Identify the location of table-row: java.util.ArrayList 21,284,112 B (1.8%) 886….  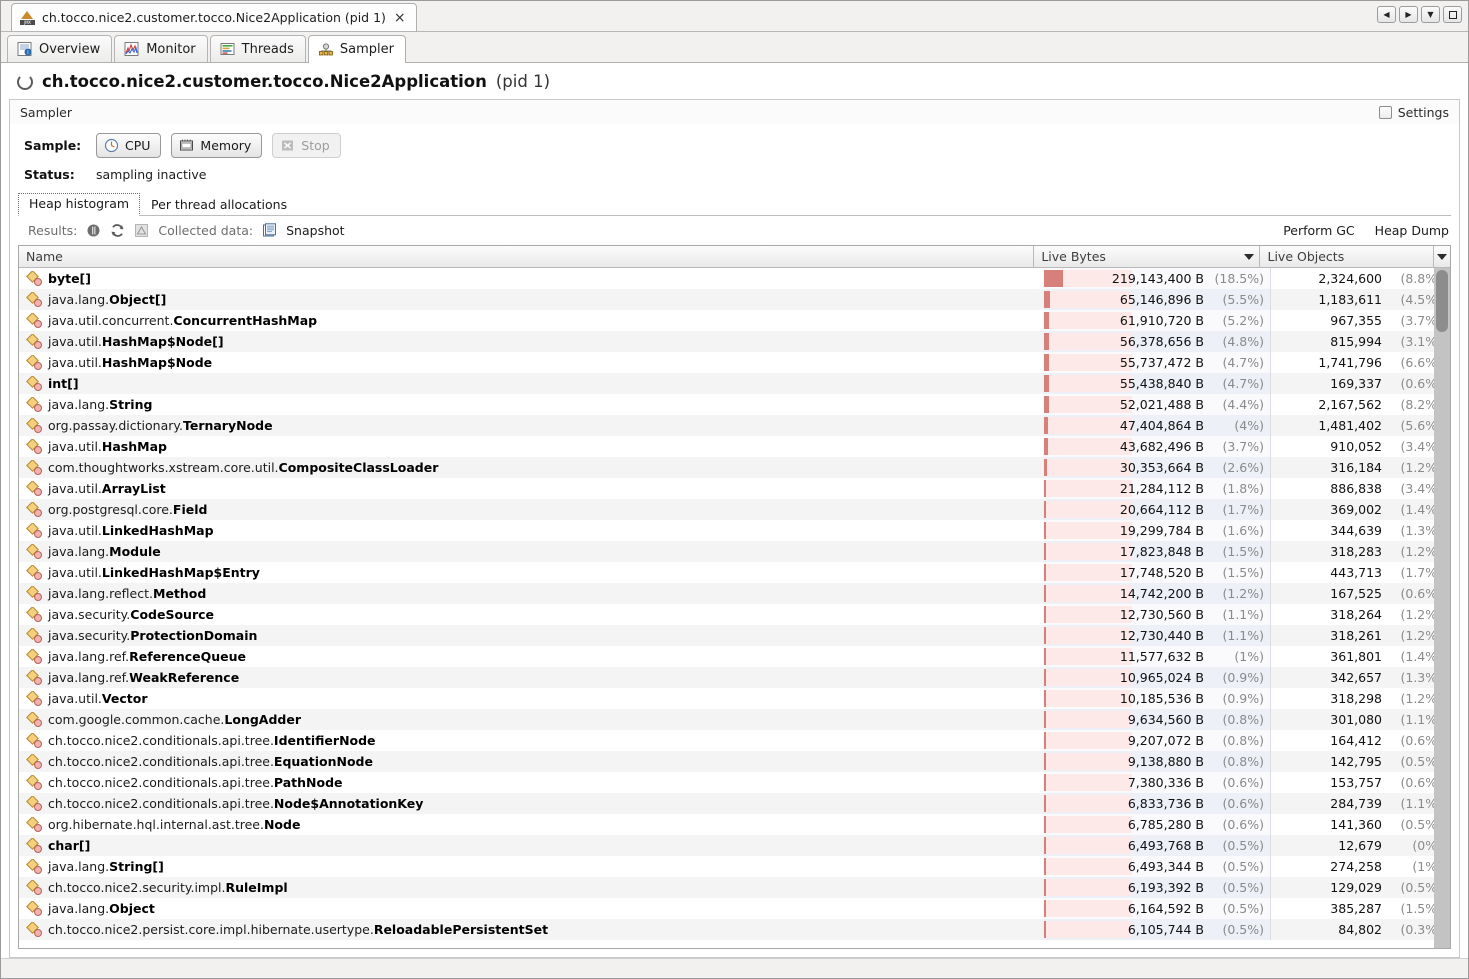
(734, 488).